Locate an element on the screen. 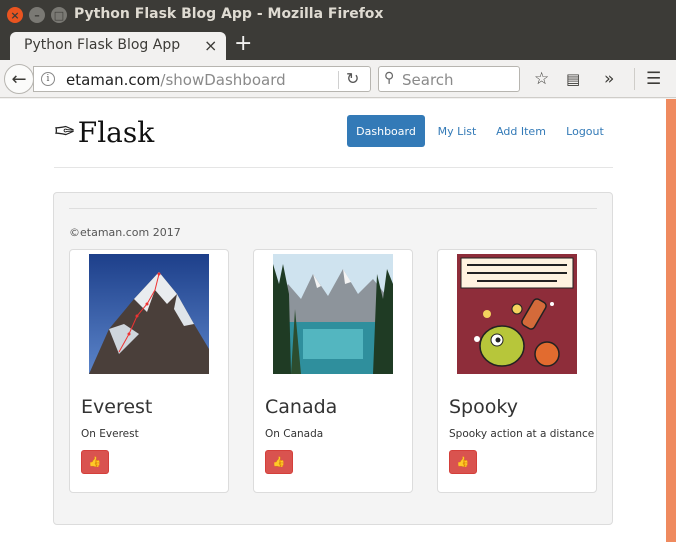  hamburger-menu-icon: ☰ is located at coordinates (653, 79).